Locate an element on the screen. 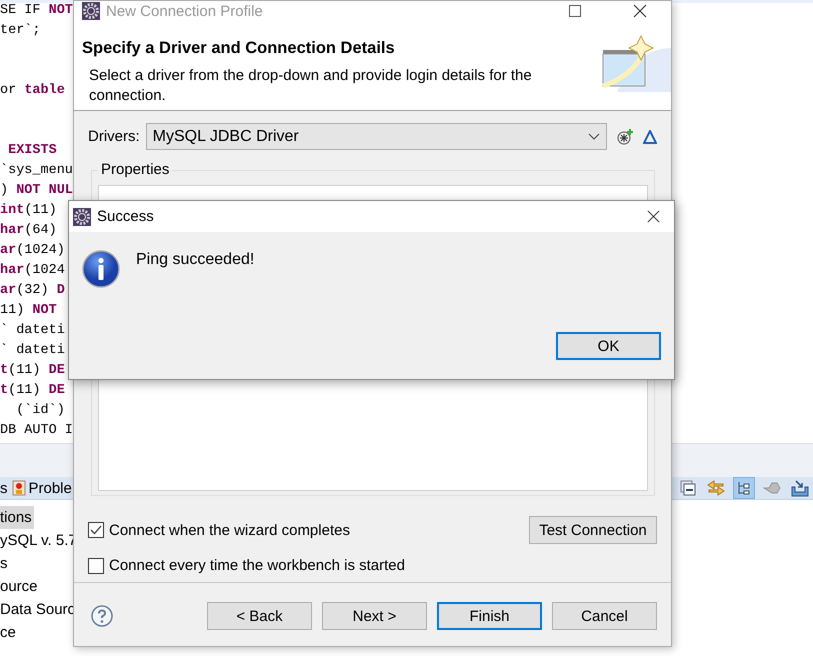  code-line: (`id`) is located at coordinates (40, 411).